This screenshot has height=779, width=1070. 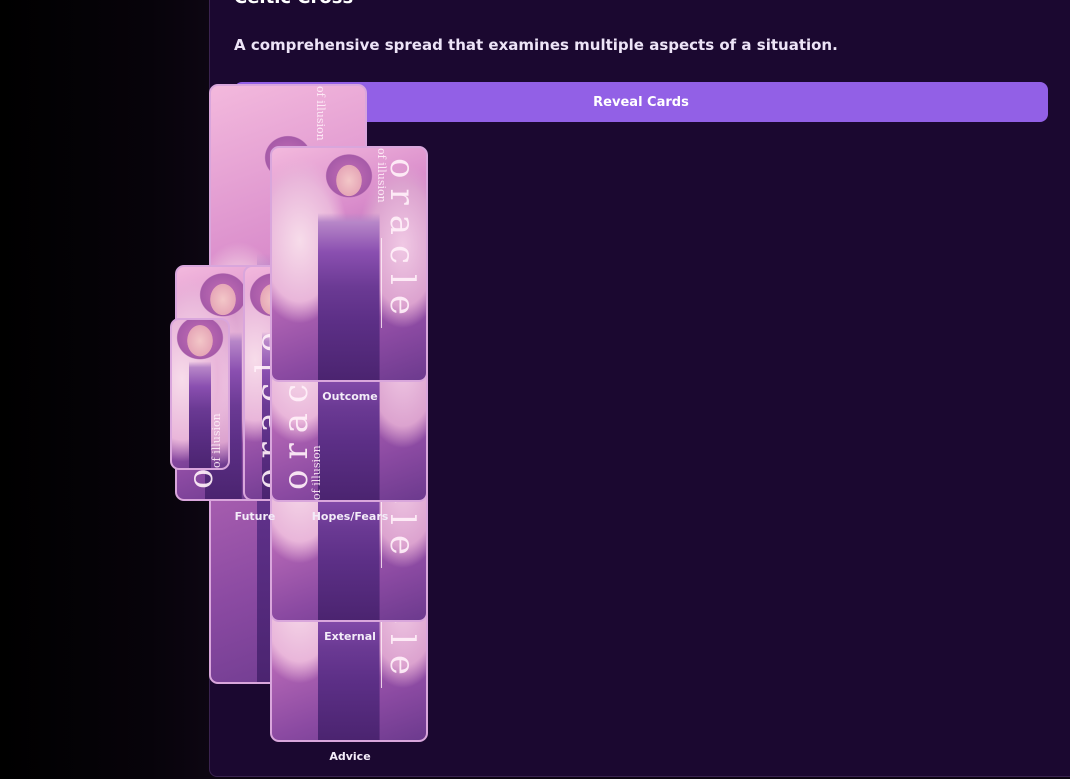 I want to click on tarot-card-outcome: oracle of illusion, so click(x=349, y=264).